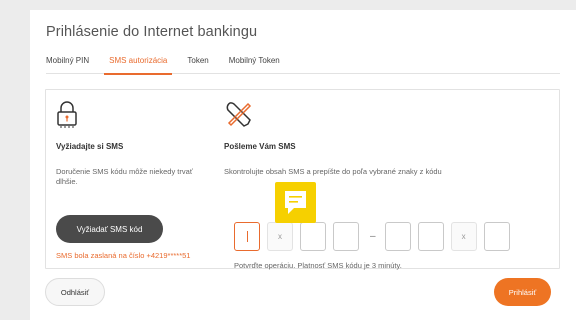 Image resolution: width=576 pixels, height=320 pixels. Describe the element at coordinates (67, 64) in the screenshot. I see `tab-mobile-pin: Mobilný PIN` at that location.